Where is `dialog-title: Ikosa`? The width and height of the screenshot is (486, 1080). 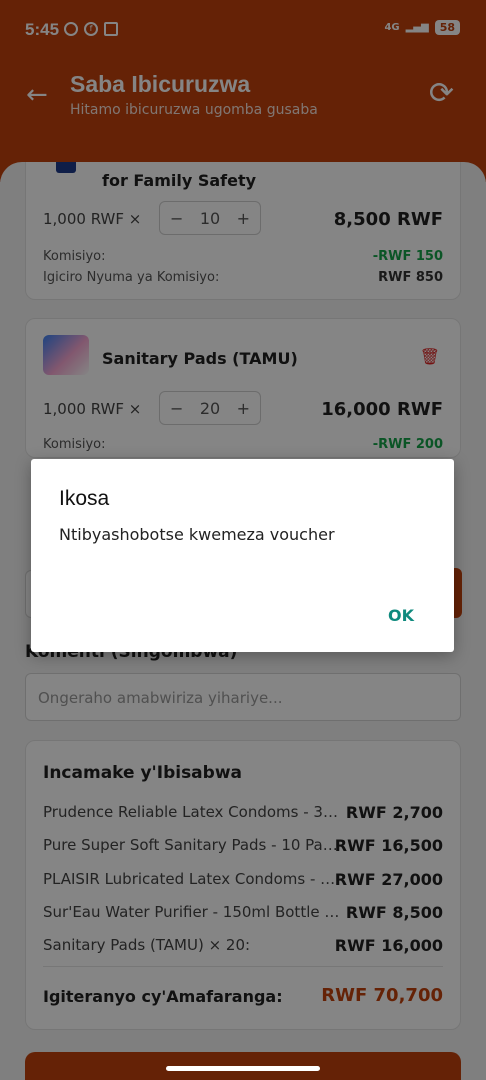 dialog-title: Ikosa is located at coordinates (84, 498).